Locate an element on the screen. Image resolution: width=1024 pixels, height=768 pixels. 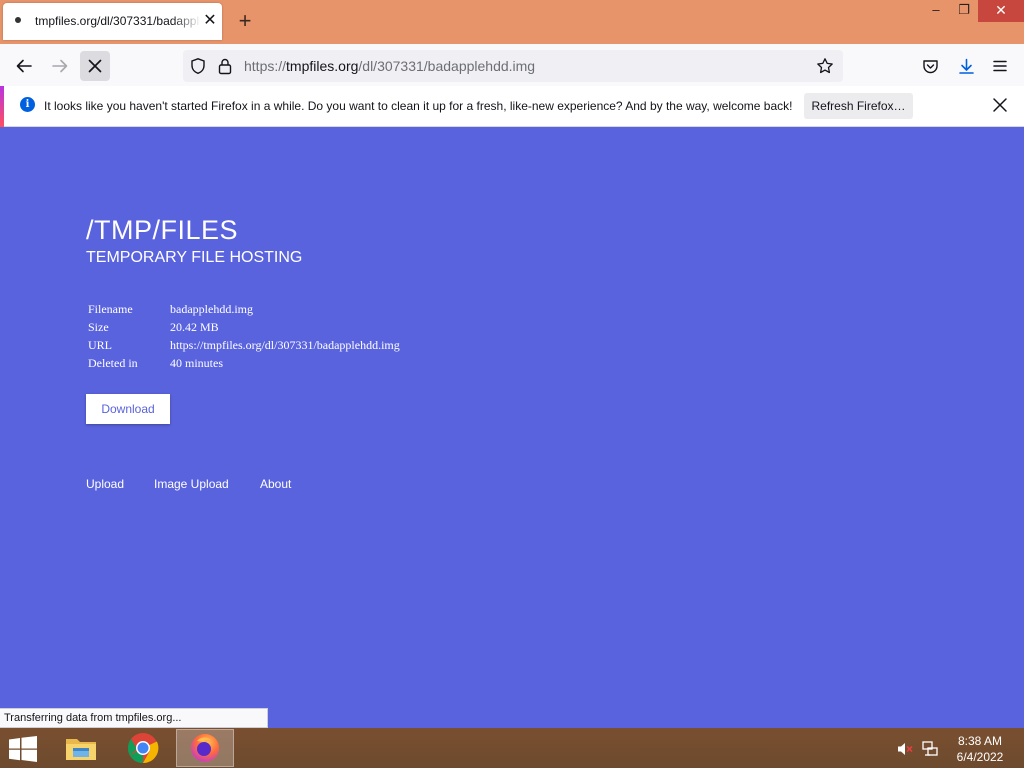
url-path: /dl/307331/badapplehdd.img is located at coordinates (447, 66).